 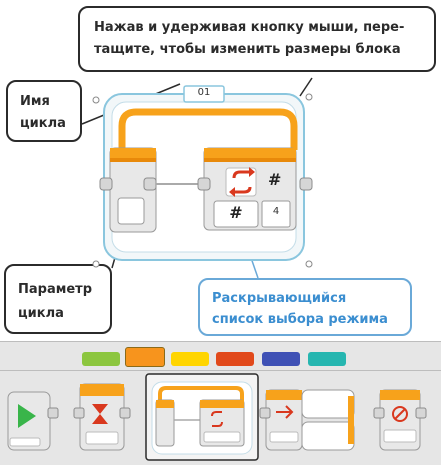 I want to click on palette-block-wait, so click(x=102, y=417).